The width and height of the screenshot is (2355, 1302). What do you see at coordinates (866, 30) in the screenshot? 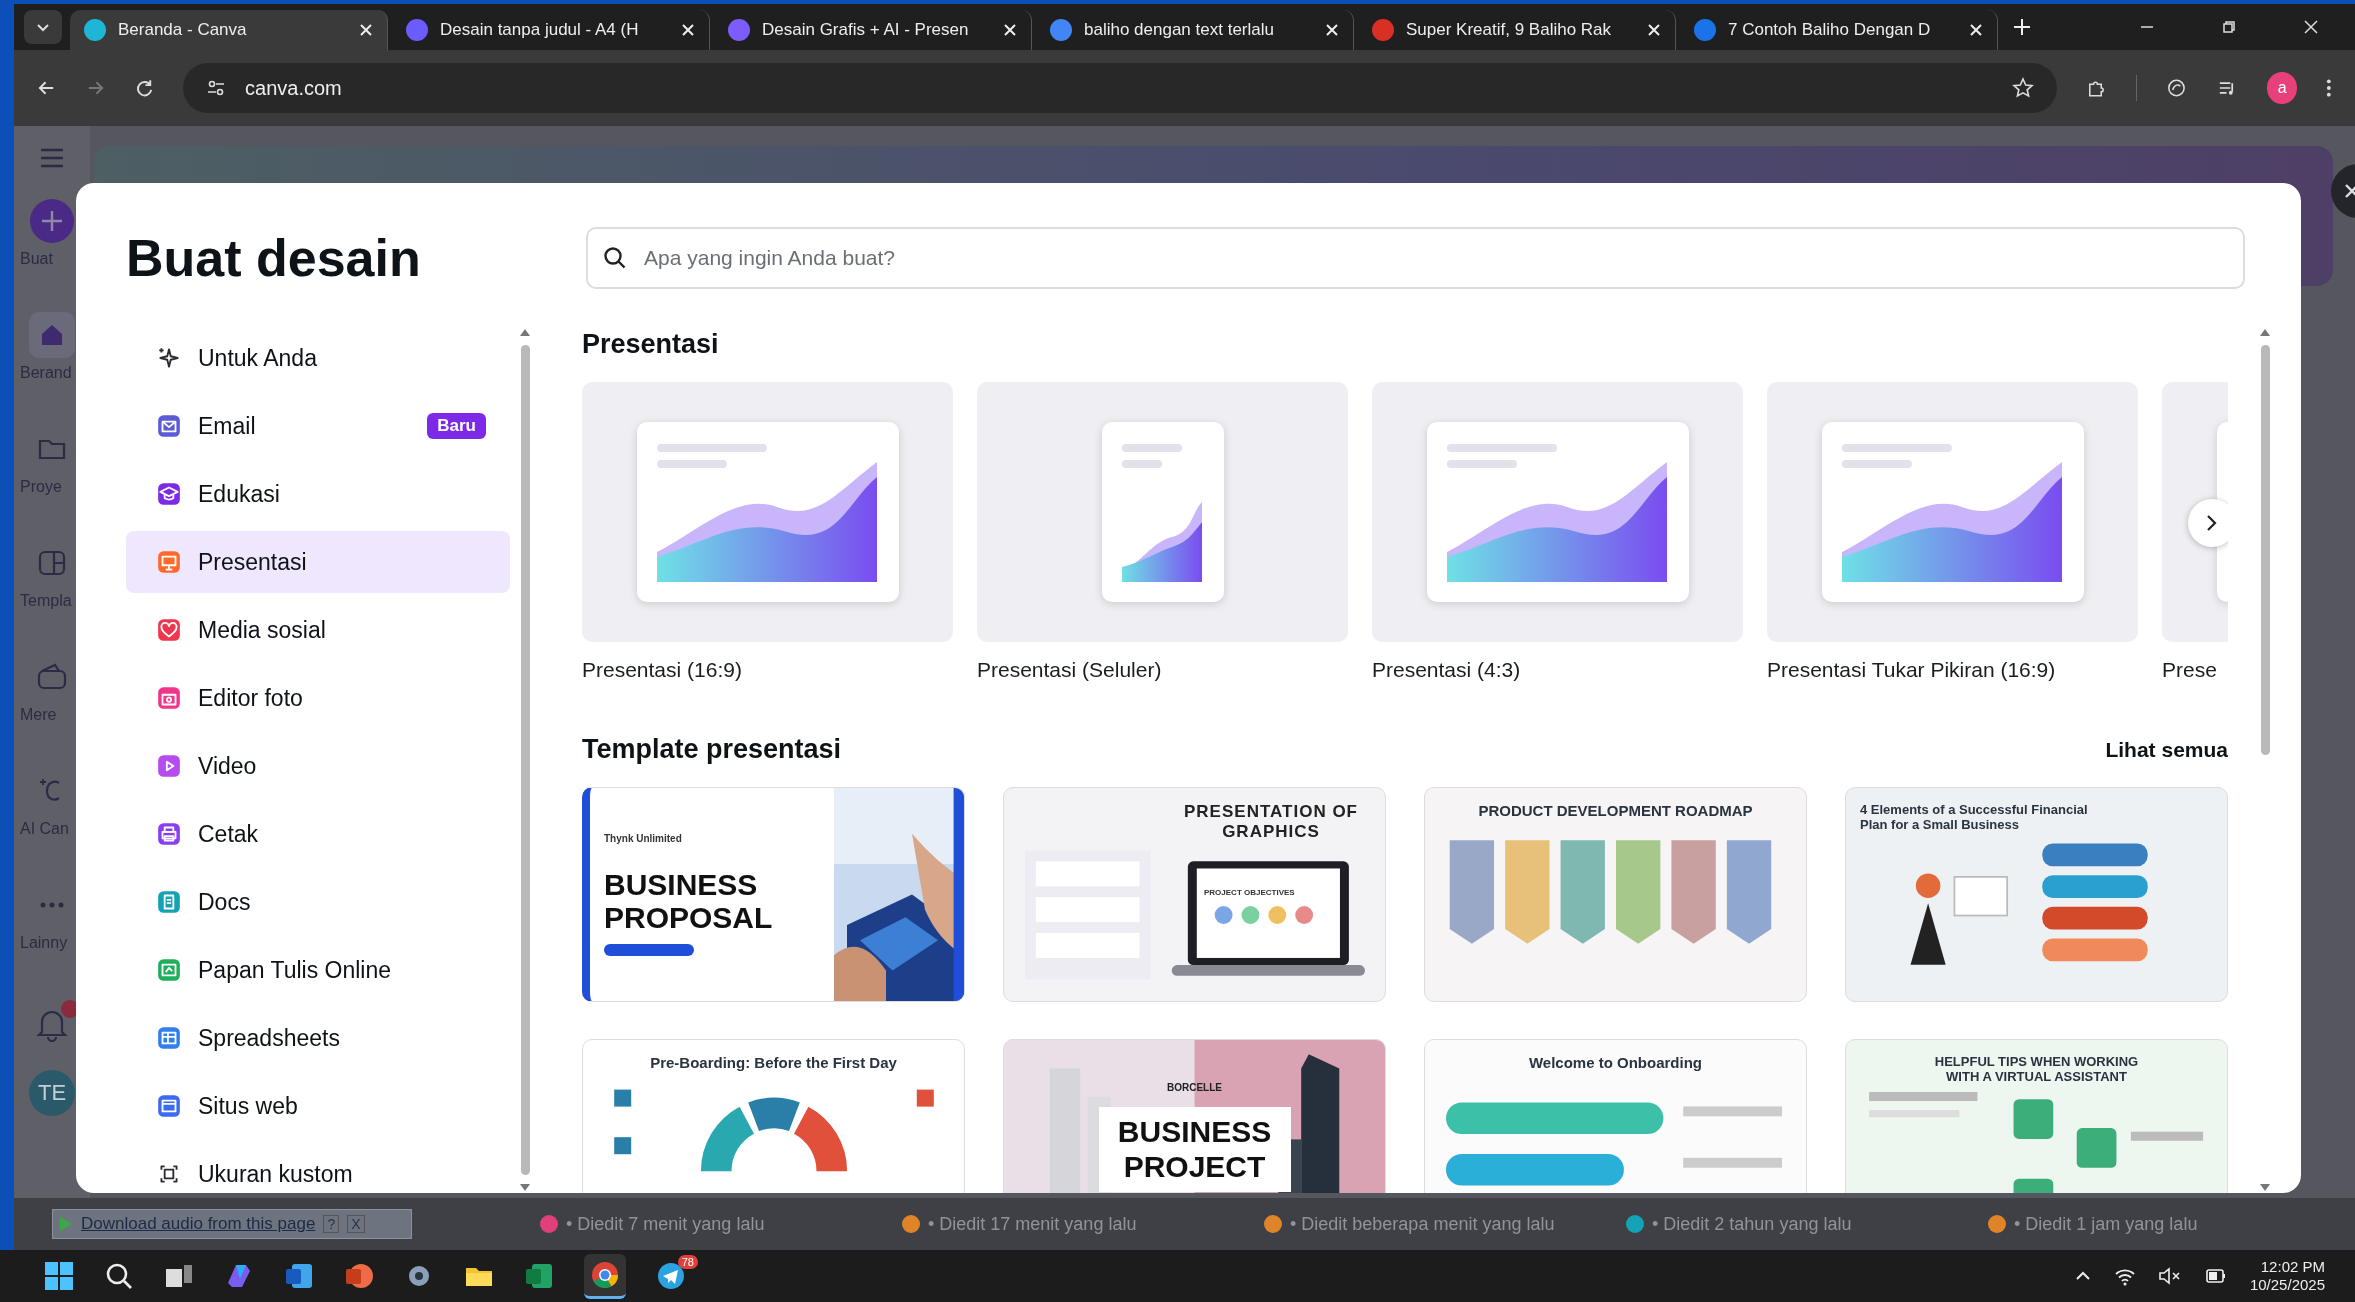
I see `tab-title: Desain Grafis + AI - Presen` at bounding box center [866, 30].